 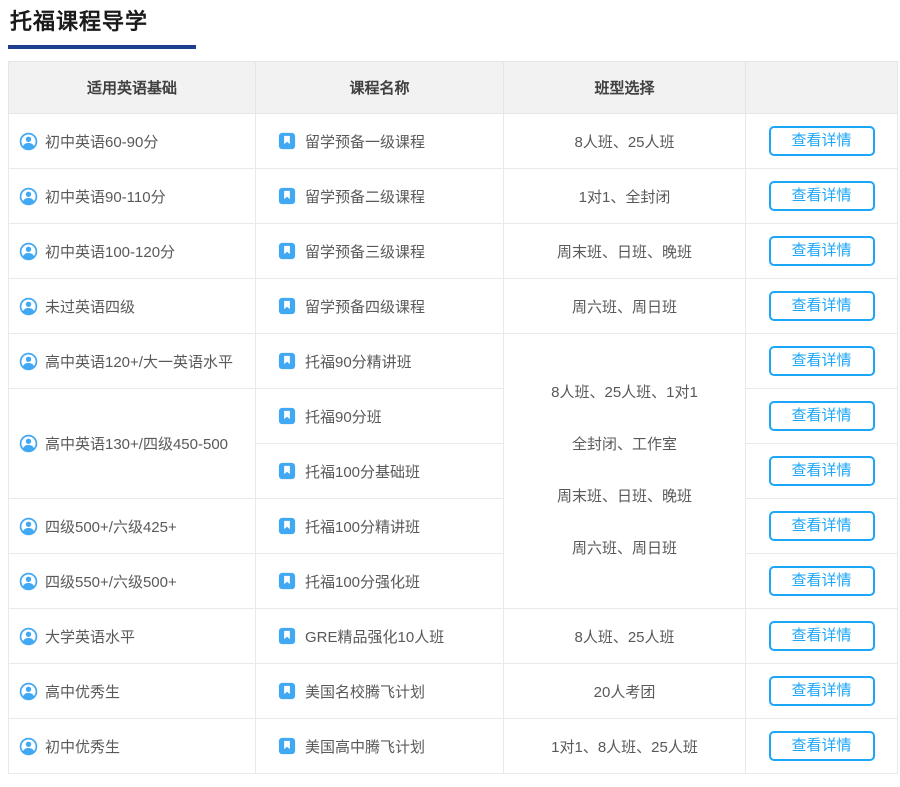 I want to click on class-type-cell: 20人考团, so click(x=624, y=691).